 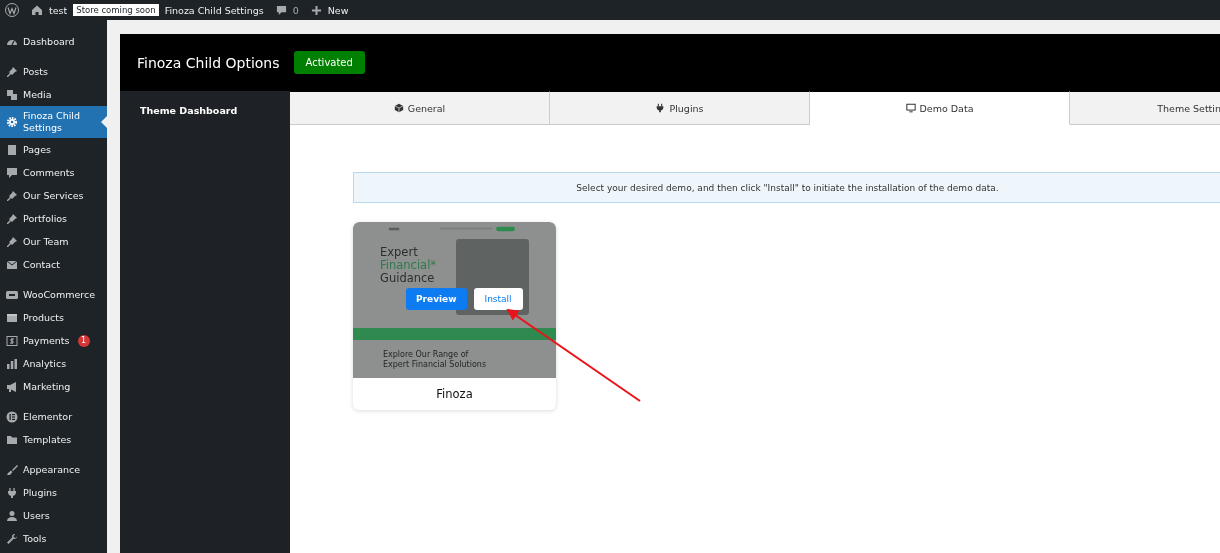 I want to click on sidebar-item: Dashboard, so click(x=53, y=41).